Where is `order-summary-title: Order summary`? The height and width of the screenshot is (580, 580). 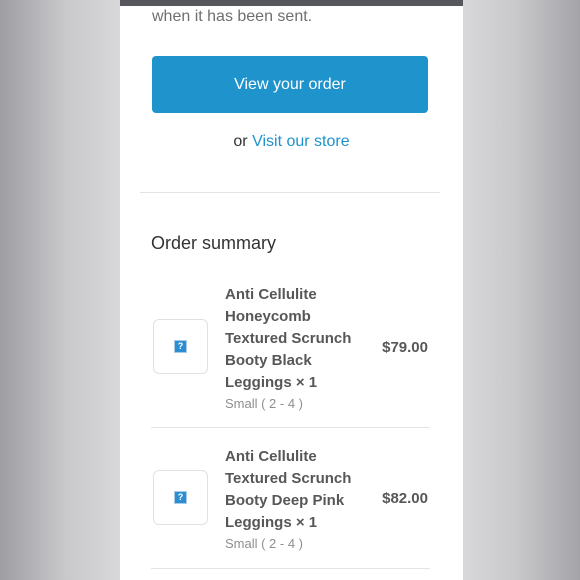 order-summary-title: Order summary is located at coordinates (214, 243).